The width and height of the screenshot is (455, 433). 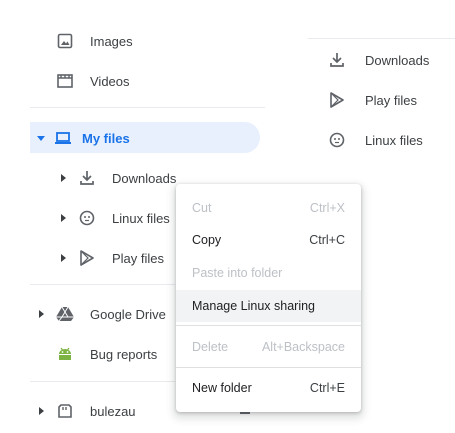 What do you see at coordinates (138, 258) in the screenshot?
I see `sidebar-item-label: Play files` at bounding box center [138, 258].